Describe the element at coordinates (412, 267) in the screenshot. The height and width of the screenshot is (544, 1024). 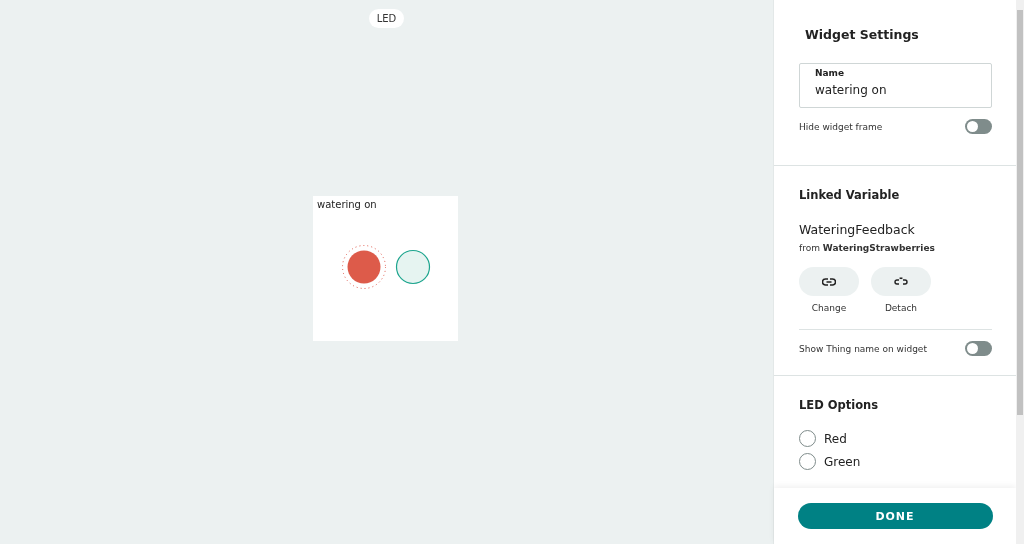
I see `led-icon` at that location.